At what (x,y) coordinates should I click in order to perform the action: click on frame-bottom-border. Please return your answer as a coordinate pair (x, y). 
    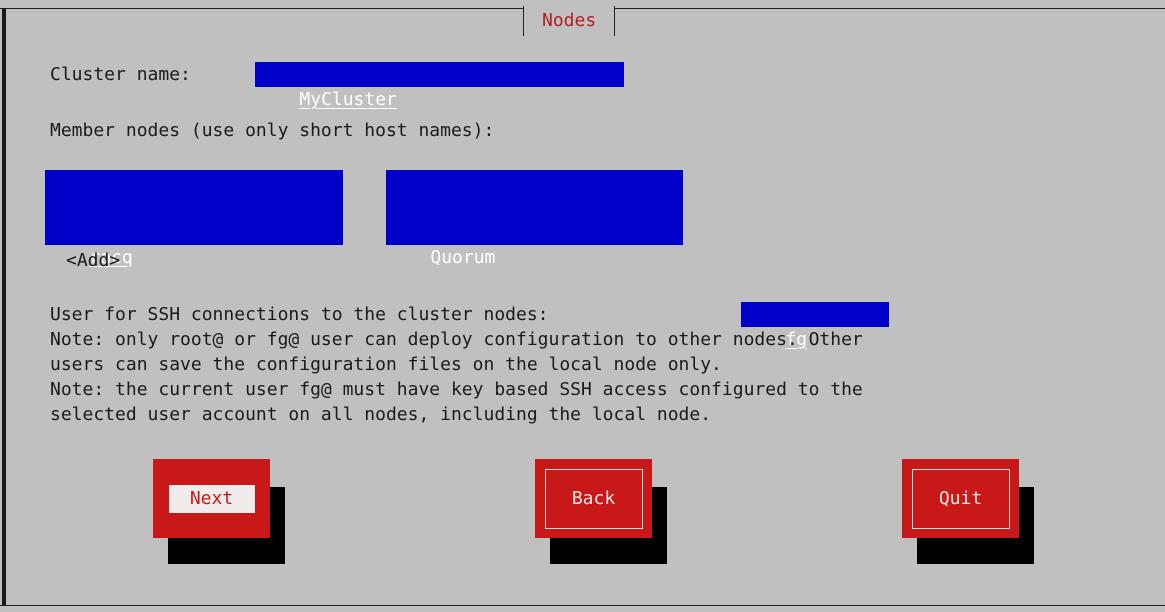
    Looking at the image, I should click on (582, 605).